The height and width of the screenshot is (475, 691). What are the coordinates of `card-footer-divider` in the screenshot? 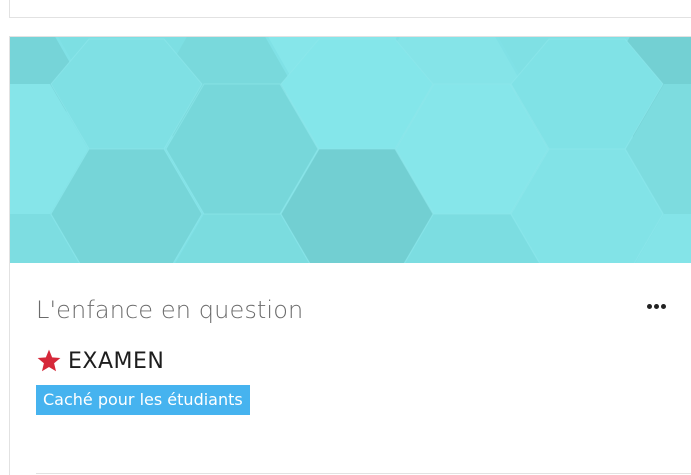 It's located at (363, 473).